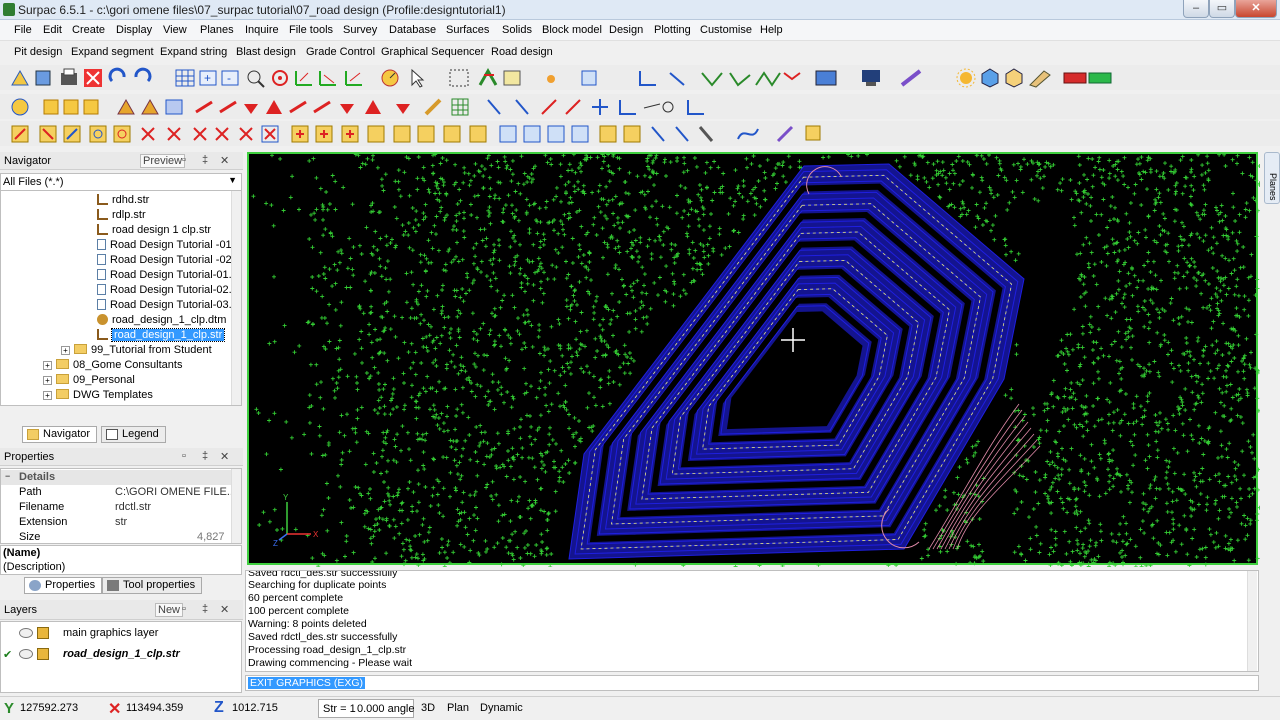 The width and height of the screenshot is (1280, 720). Describe the element at coordinates (164, 275) in the screenshot. I see `tree-item: Road Design Tutorial-01.` at that location.